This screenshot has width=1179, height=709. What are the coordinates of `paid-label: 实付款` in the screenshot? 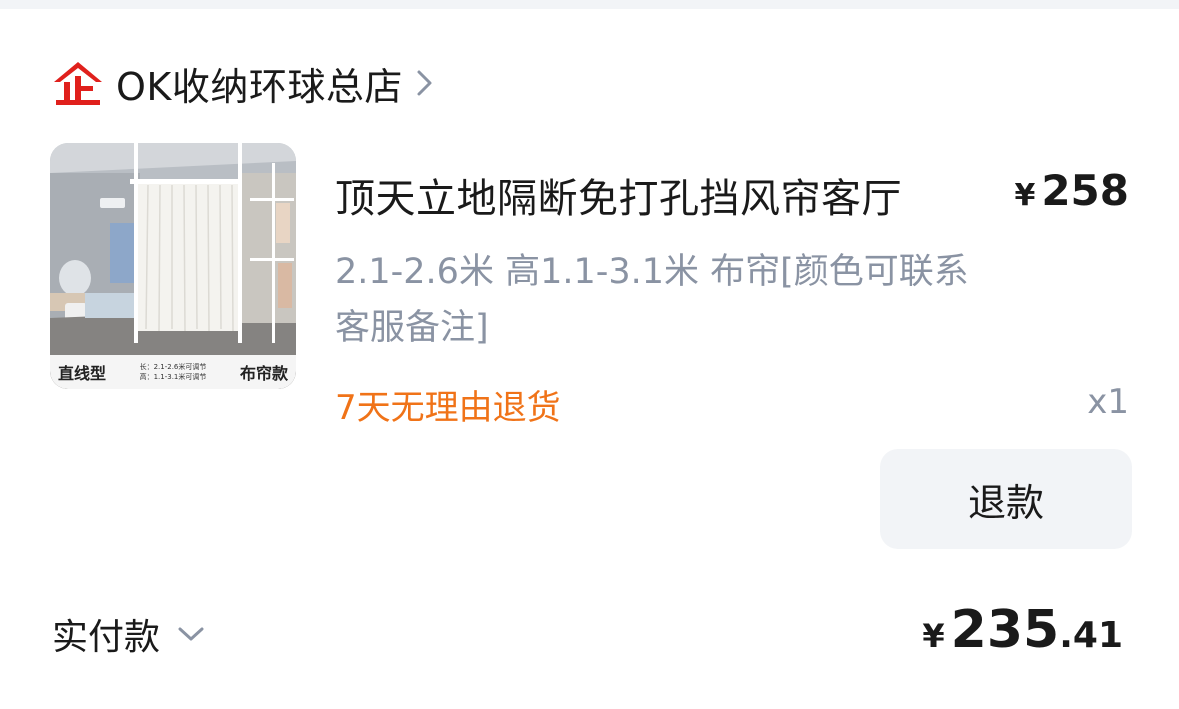 It's located at (106, 637).